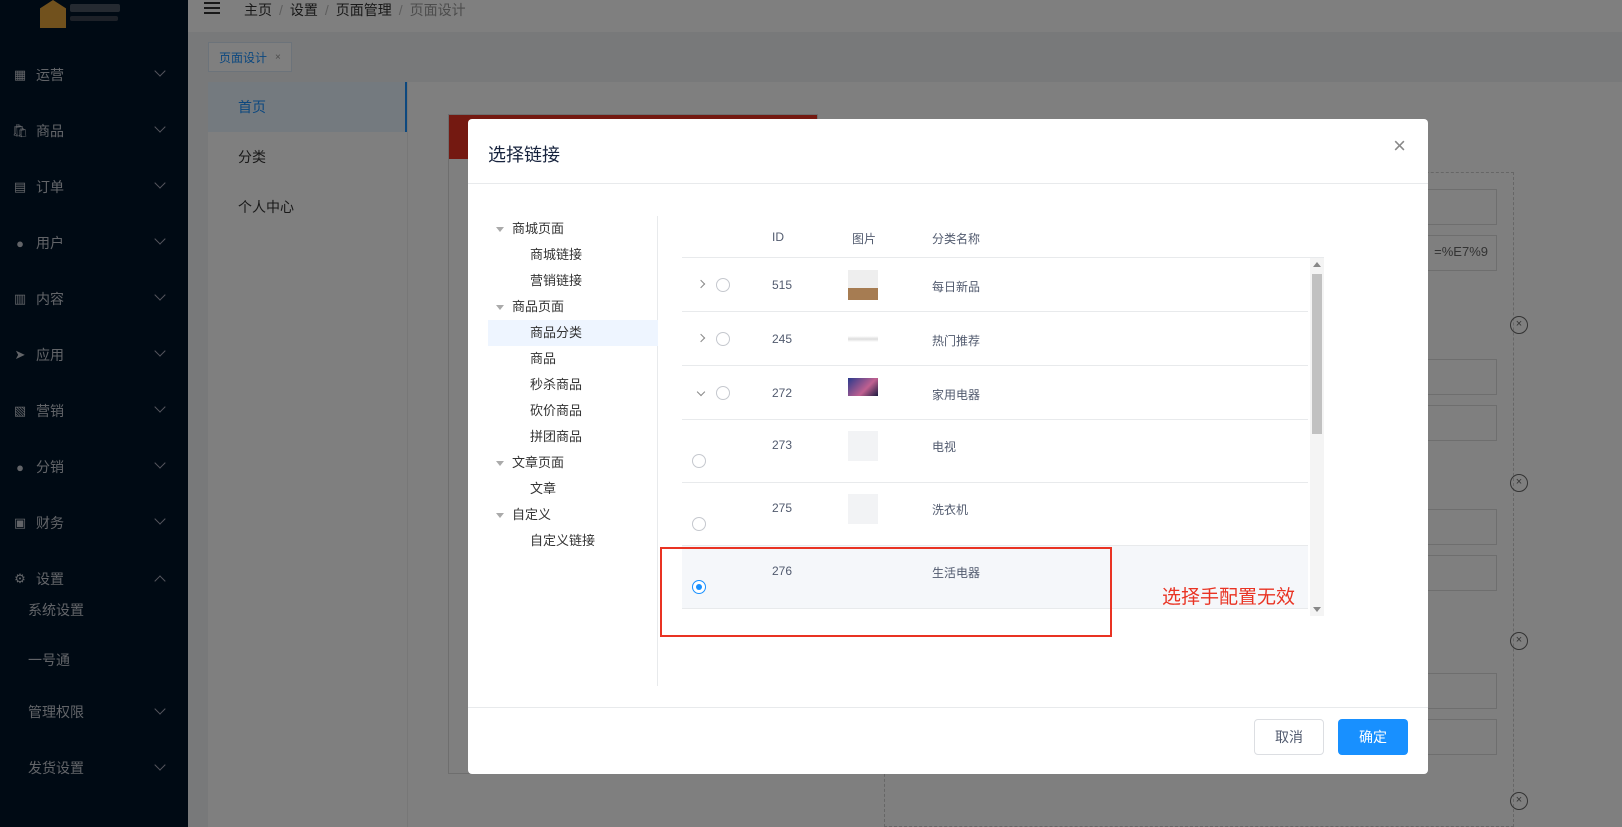 This screenshot has width=1622, height=827. What do you see at coordinates (944, 447) in the screenshot?
I see `row-name: 电视` at bounding box center [944, 447].